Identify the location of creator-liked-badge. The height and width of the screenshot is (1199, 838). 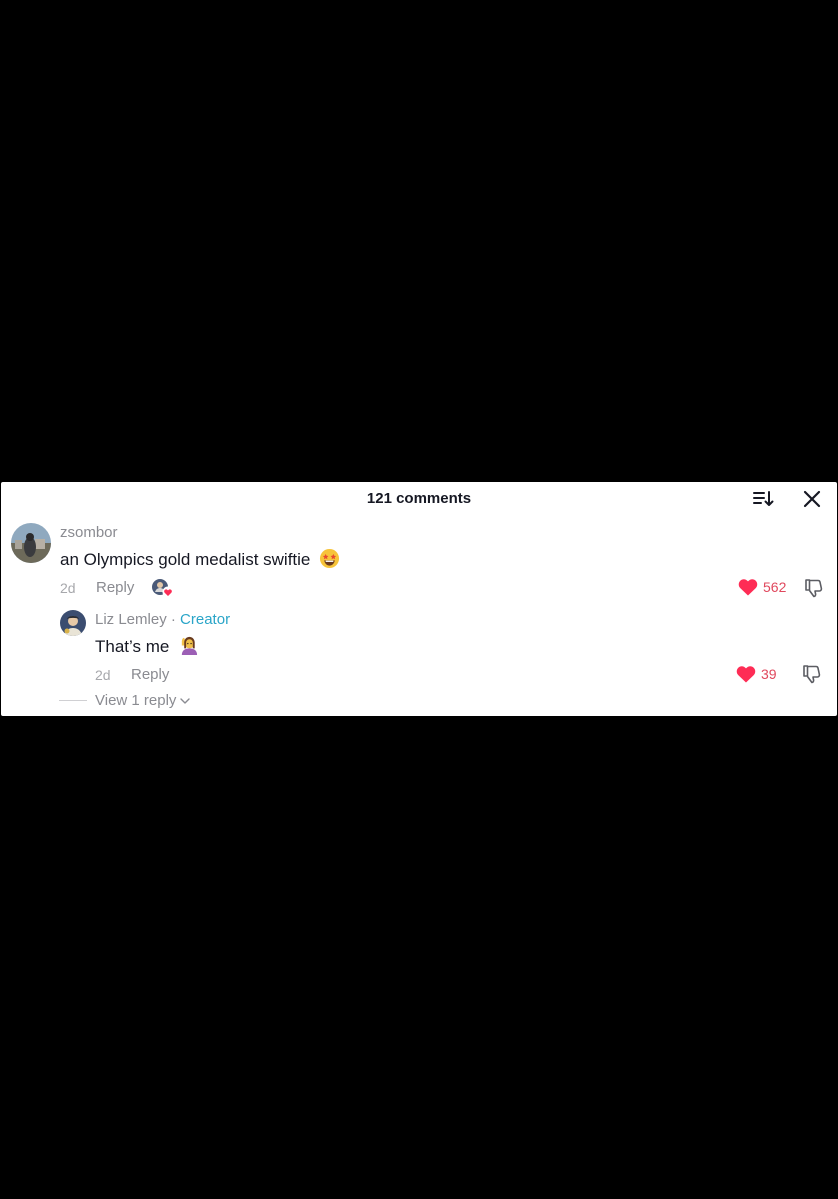
(163, 588).